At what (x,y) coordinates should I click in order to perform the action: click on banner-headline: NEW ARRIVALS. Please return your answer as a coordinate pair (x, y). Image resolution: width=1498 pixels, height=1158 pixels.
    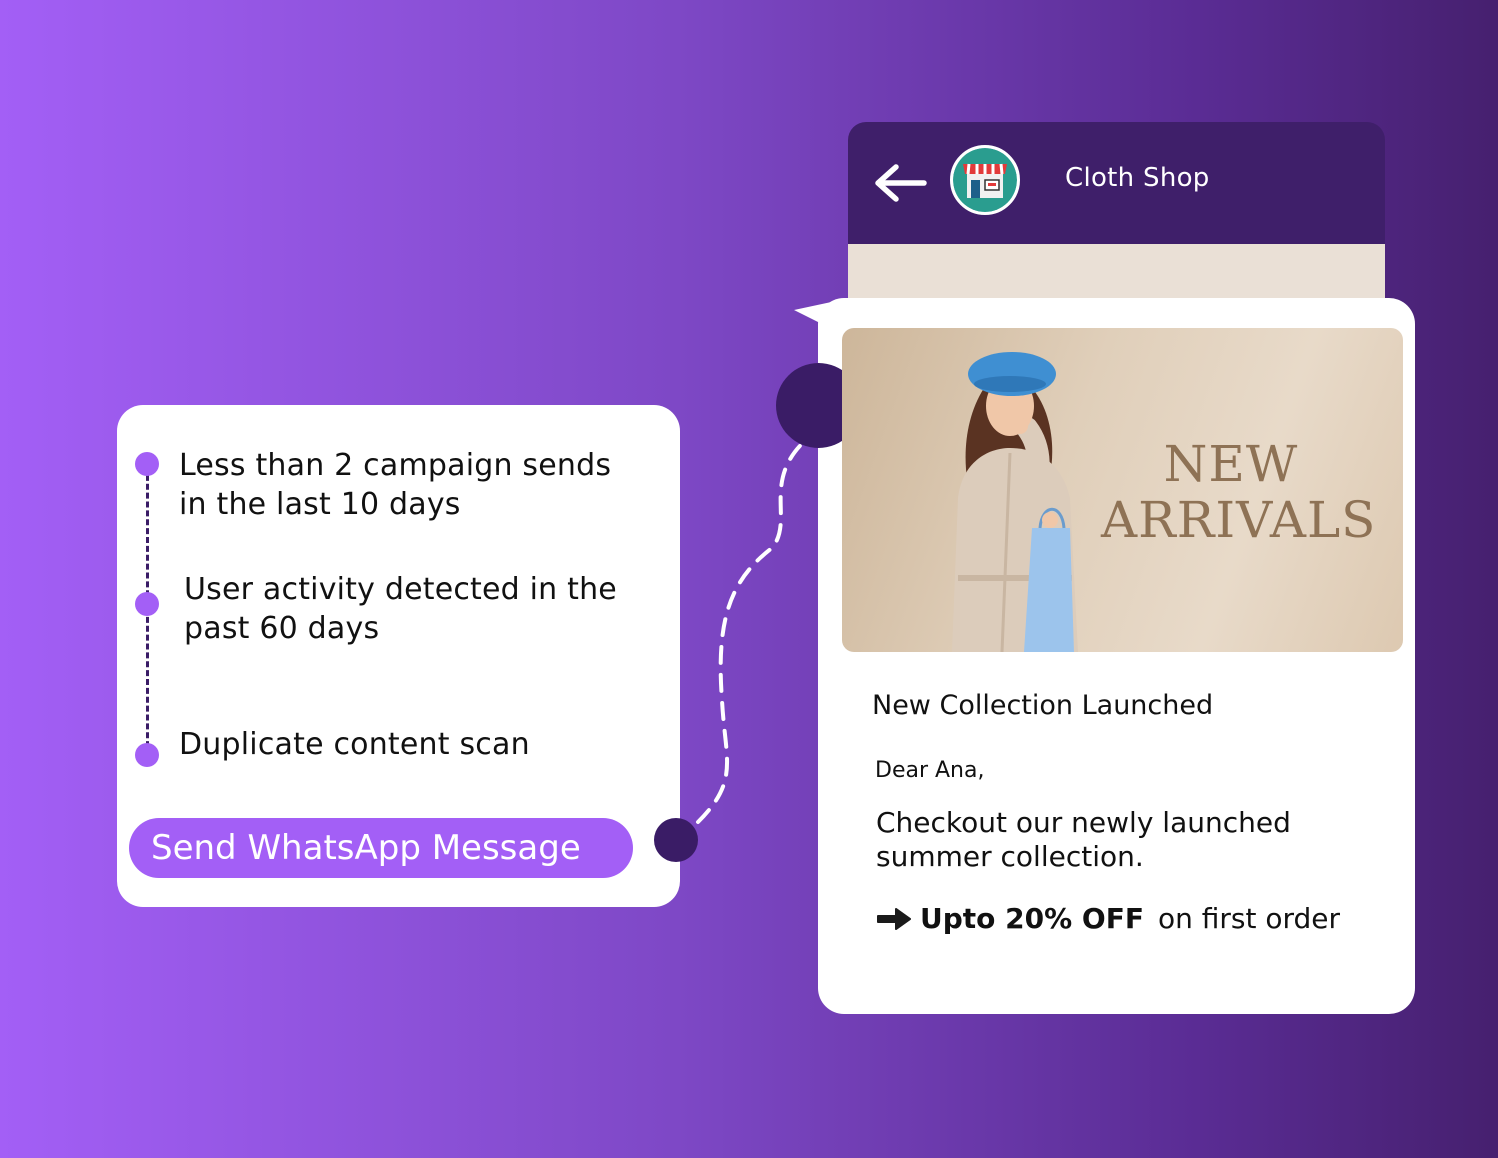
    Looking at the image, I should click on (1239, 492).